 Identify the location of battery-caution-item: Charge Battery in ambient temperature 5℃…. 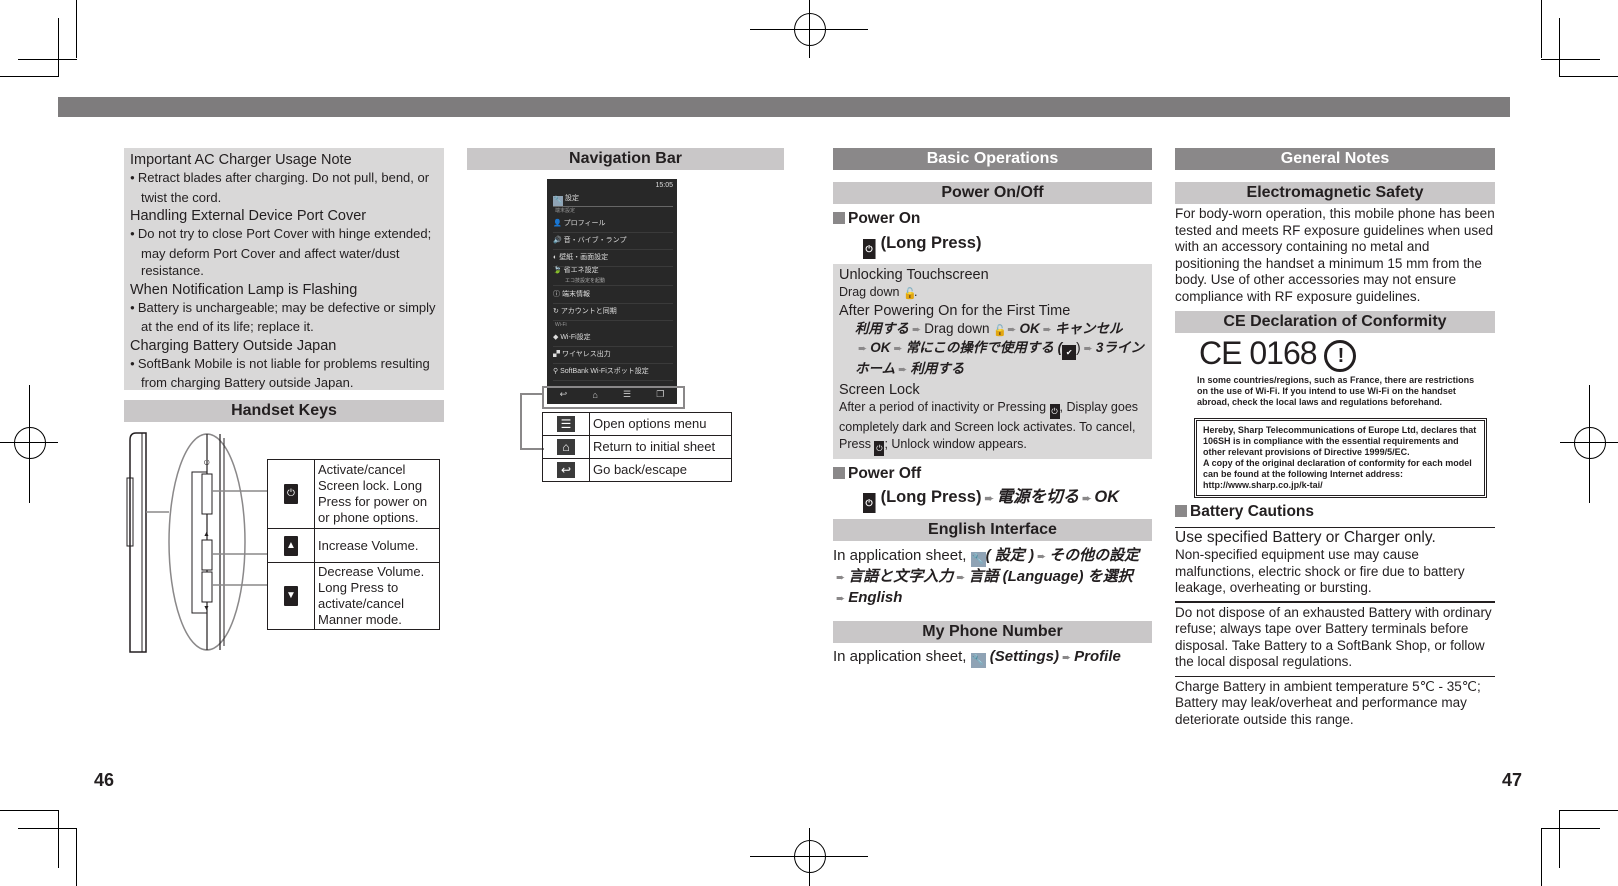
(1335, 702).